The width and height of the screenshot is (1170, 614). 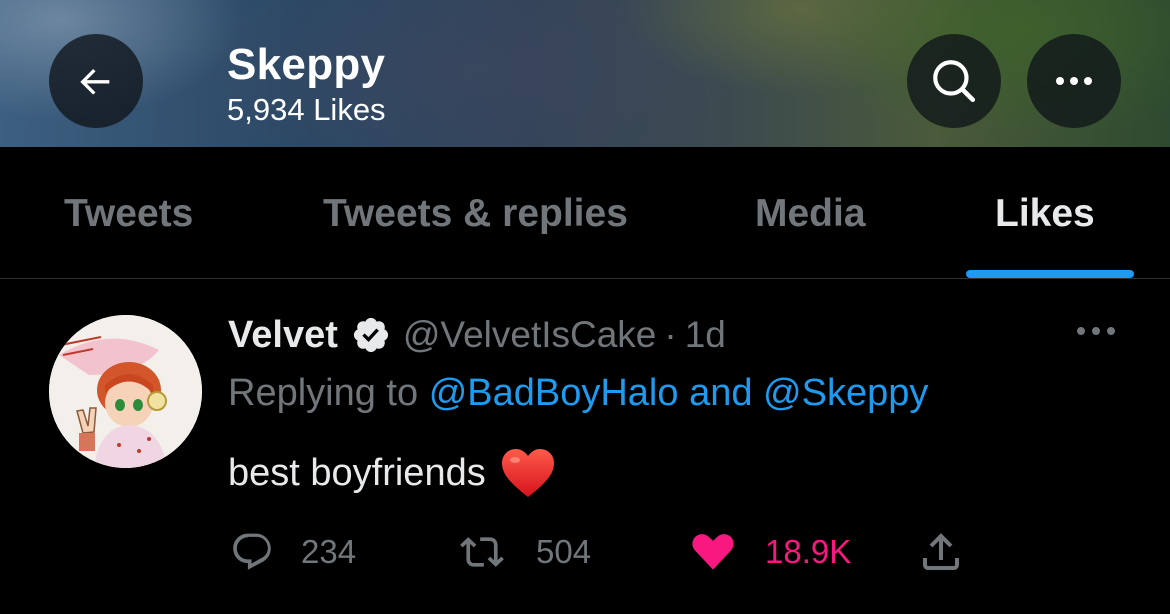 I want to click on avatar-image, so click(x=125, y=391).